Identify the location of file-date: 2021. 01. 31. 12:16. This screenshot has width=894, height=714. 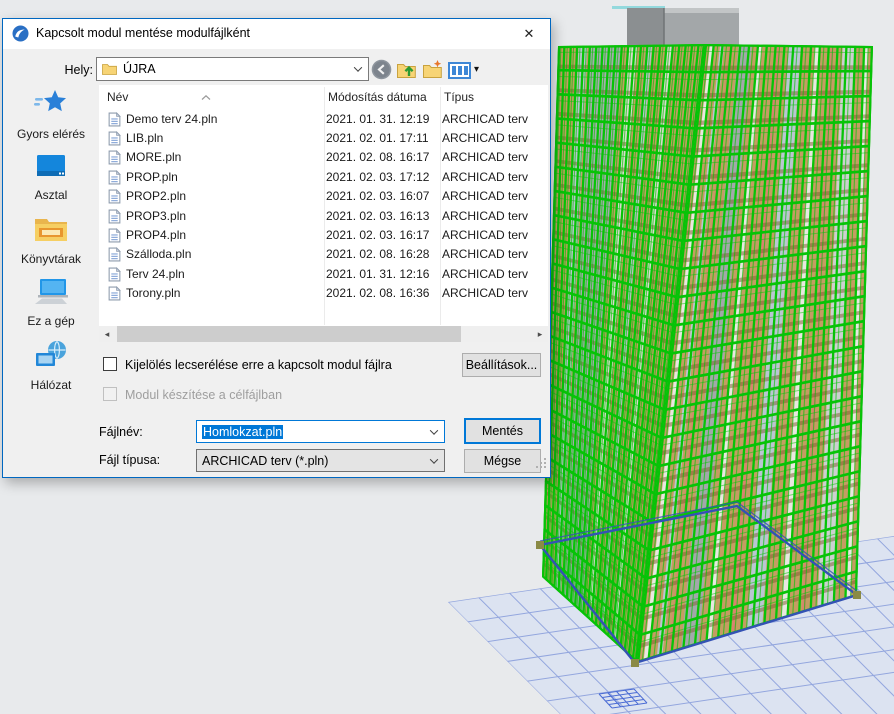
(378, 273).